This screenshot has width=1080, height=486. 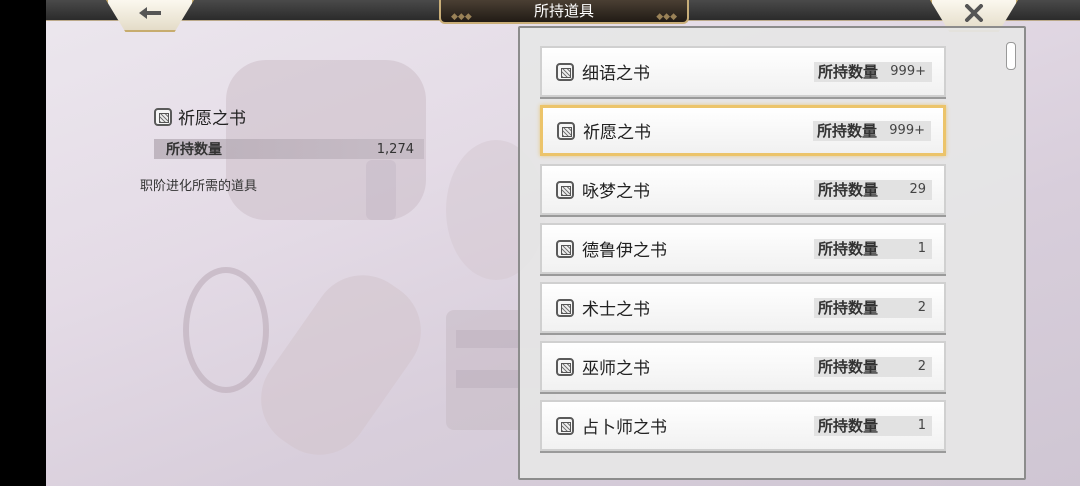 What do you see at coordinates (974, 13) in the screenshot?
I see `close-icon` at bounding box center [974, 13].